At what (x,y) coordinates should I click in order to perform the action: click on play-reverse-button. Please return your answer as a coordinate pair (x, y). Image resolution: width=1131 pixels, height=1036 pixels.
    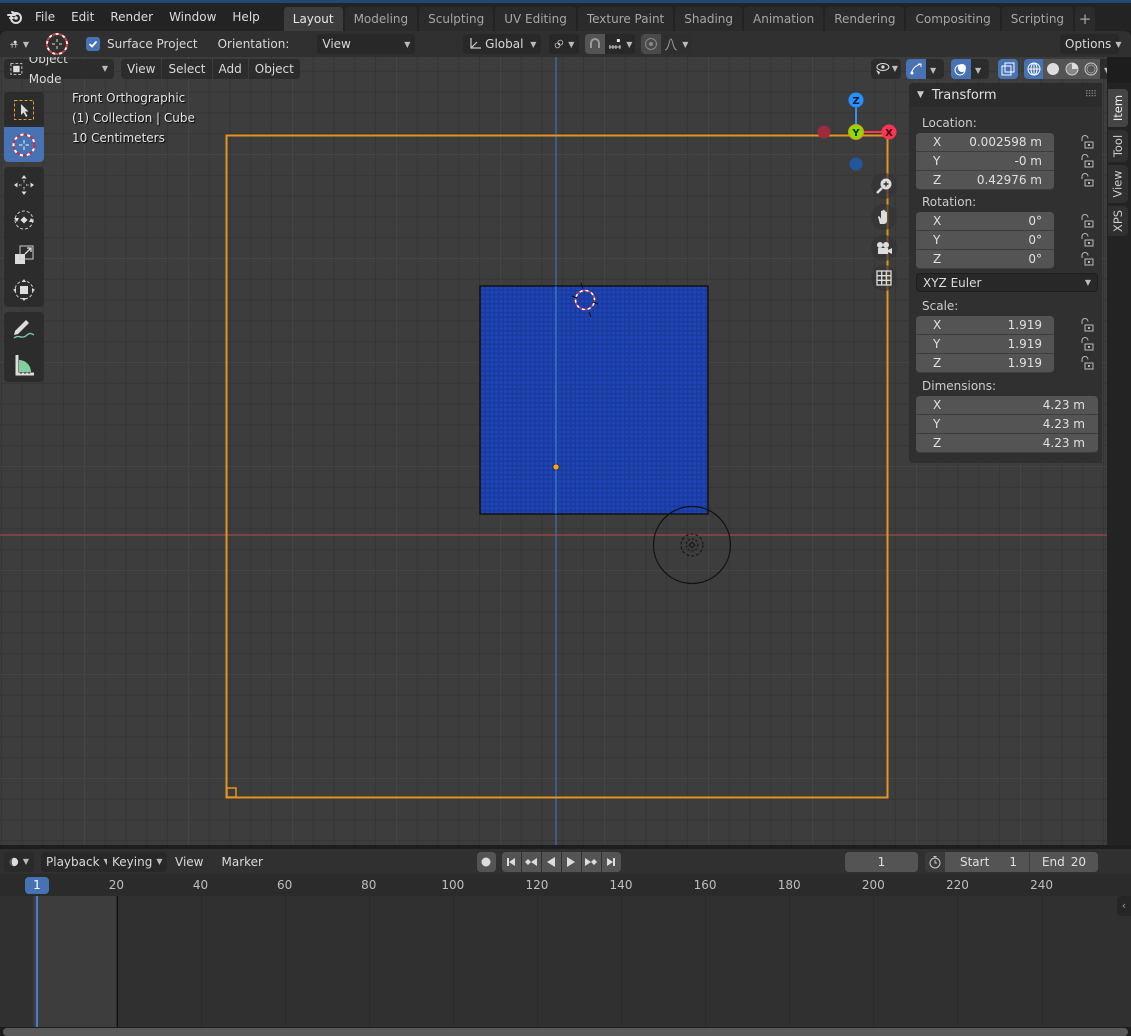
    Looking at the image, I should click on (551, 861).